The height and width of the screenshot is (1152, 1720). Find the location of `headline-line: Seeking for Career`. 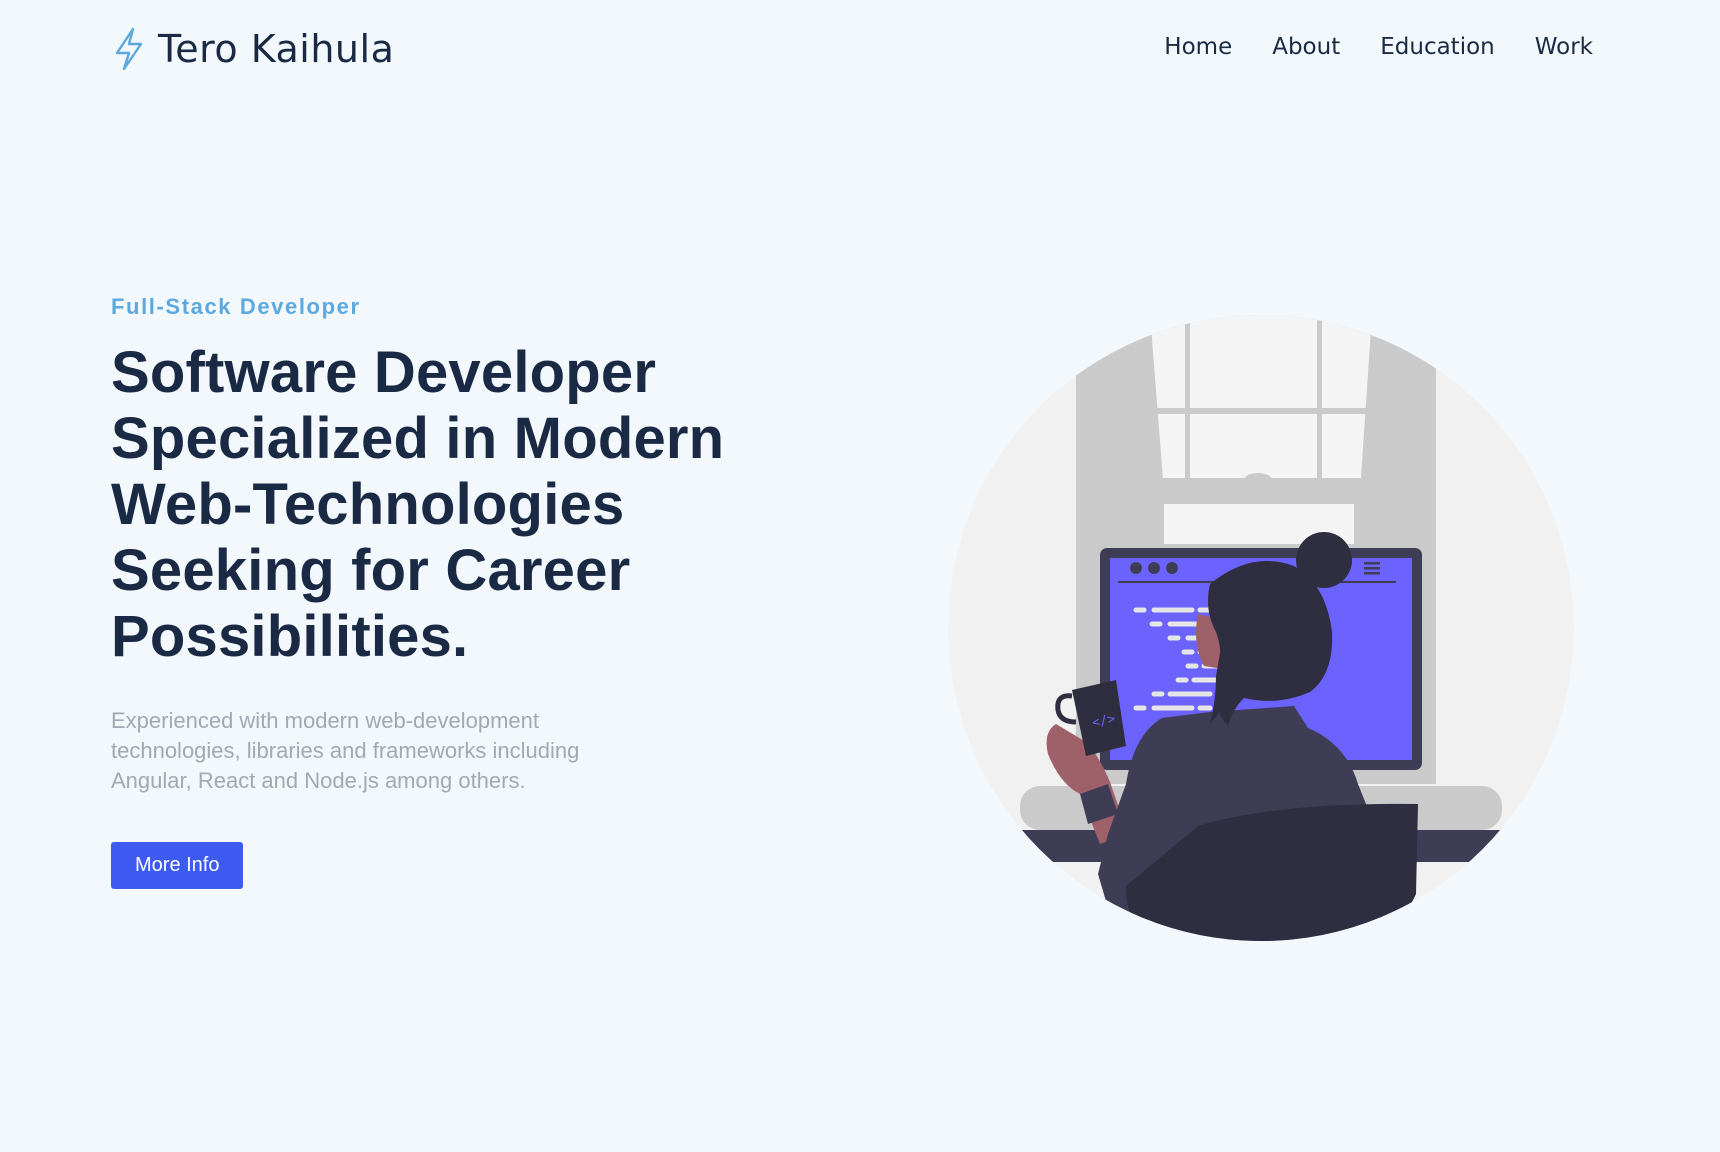

headline-line: Seeking for Career is located at coordinates (371, 570).